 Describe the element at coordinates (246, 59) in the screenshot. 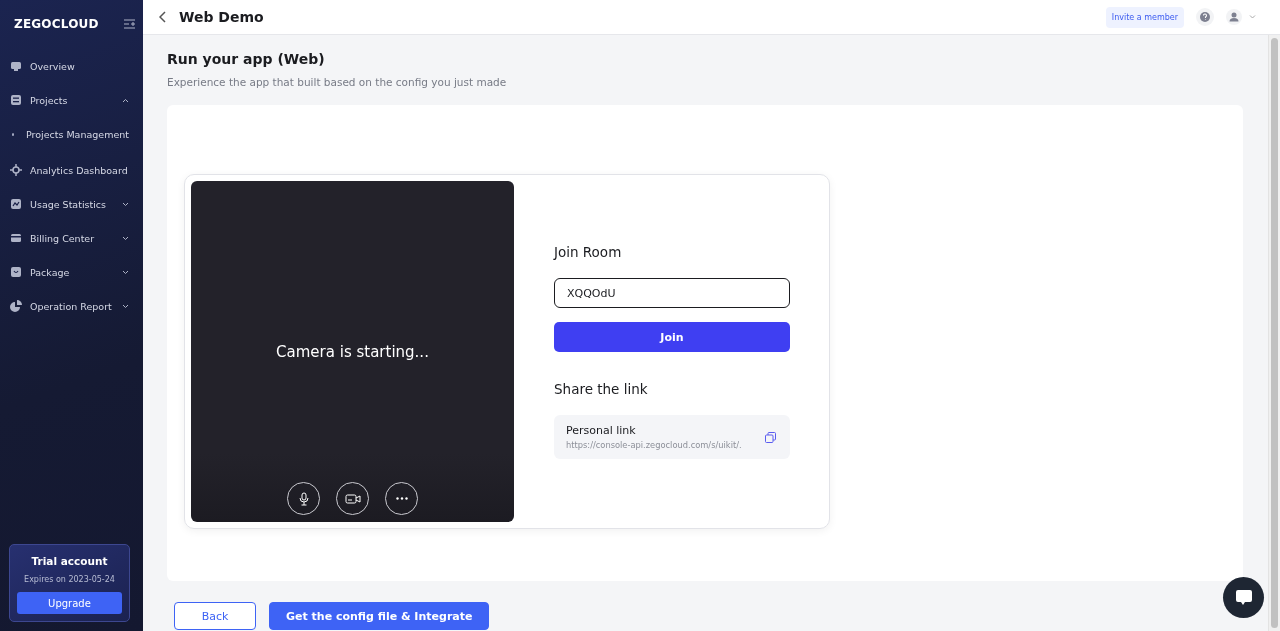

I see `page-title: Run your app (Web)` at that location.